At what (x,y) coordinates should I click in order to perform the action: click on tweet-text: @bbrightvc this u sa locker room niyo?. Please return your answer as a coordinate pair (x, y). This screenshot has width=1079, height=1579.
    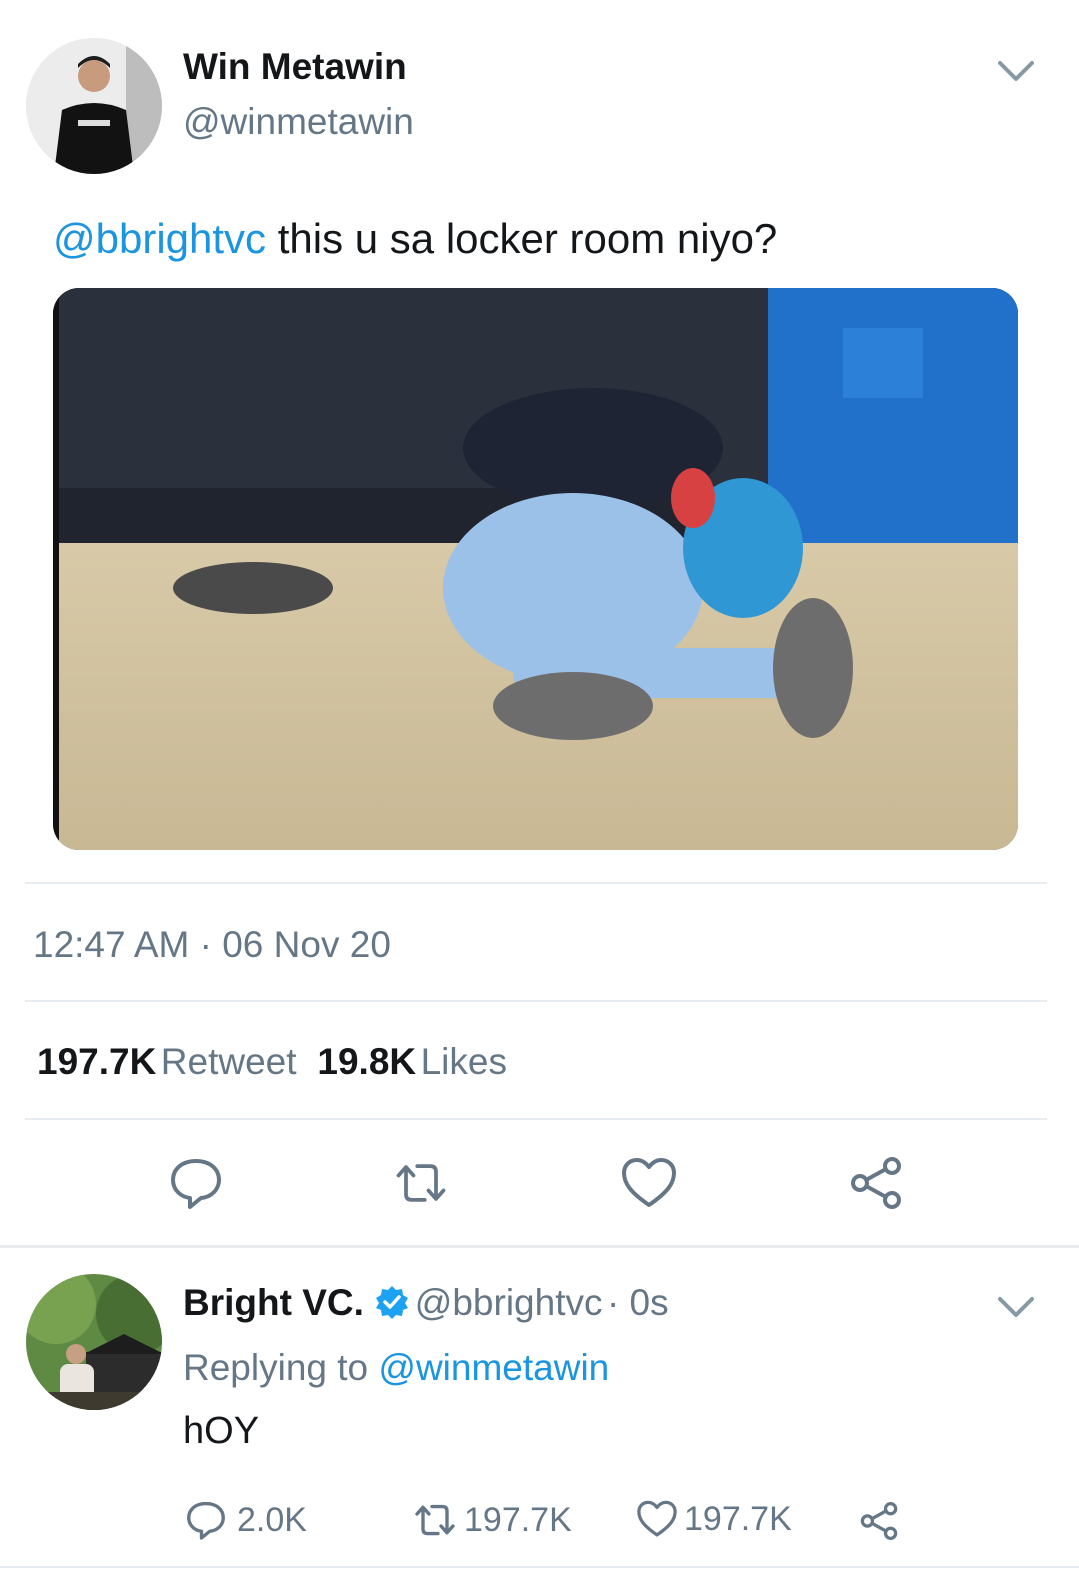
    Looking at the image, I should click on (415, 239).